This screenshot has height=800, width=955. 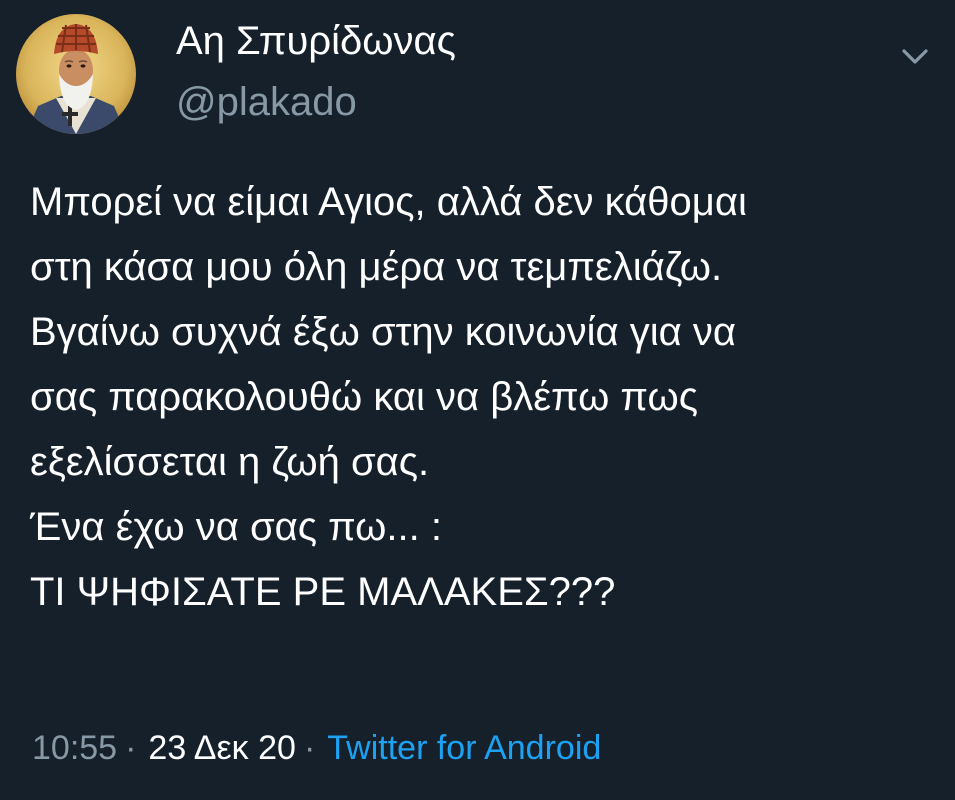 I want to click on tweet-text-line: Βγαίνω συχνά έξω στην κοινωνία για να, so click(x=383, y=332).